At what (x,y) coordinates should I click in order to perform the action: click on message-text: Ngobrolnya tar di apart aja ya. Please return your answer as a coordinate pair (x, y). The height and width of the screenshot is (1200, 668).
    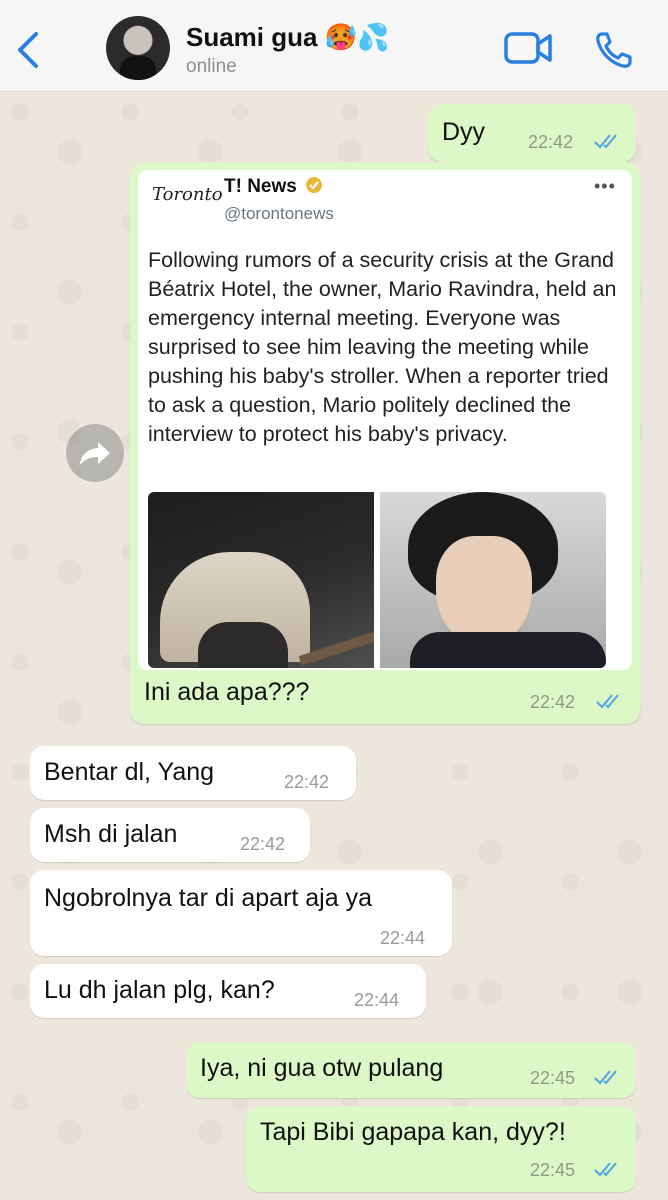
    Looking at the image, I should click on (208, 898).